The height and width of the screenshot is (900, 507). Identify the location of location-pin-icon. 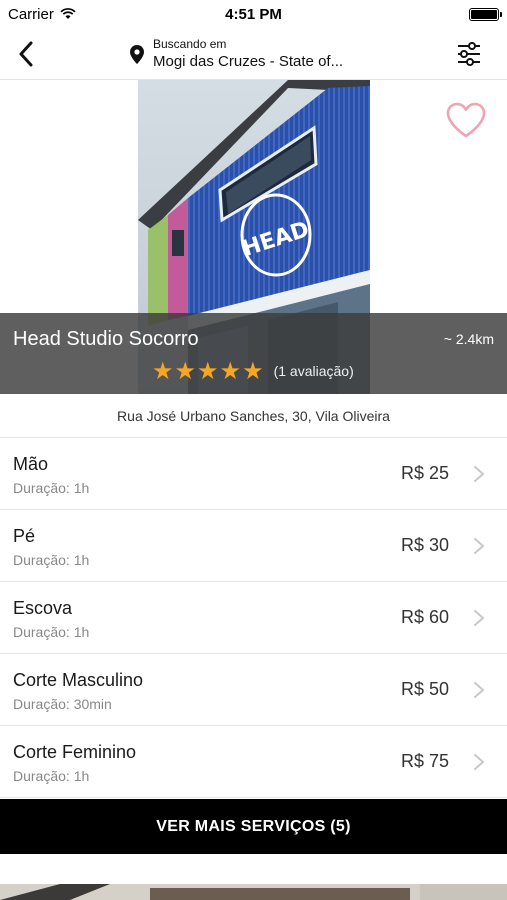
(137, 54).